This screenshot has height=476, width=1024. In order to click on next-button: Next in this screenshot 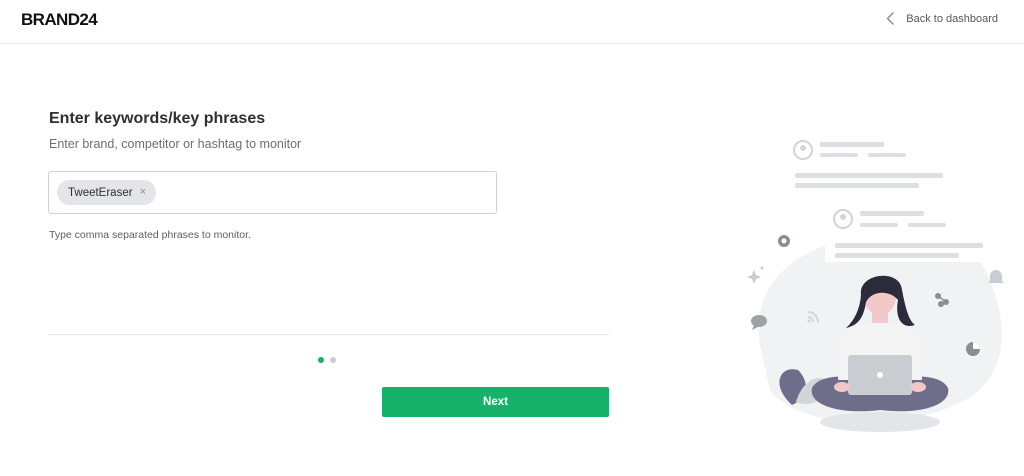, I will do `click(495, 402)`.